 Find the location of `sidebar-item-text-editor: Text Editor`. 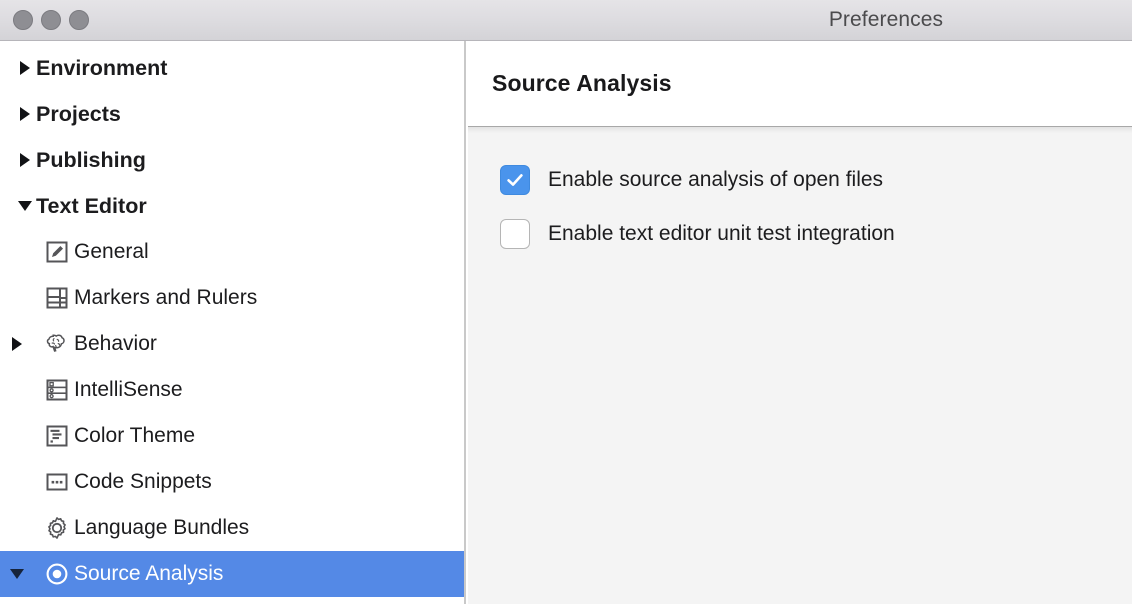

sidebar-item-text-editor: Text Editor is located at coordinates (232, 206).